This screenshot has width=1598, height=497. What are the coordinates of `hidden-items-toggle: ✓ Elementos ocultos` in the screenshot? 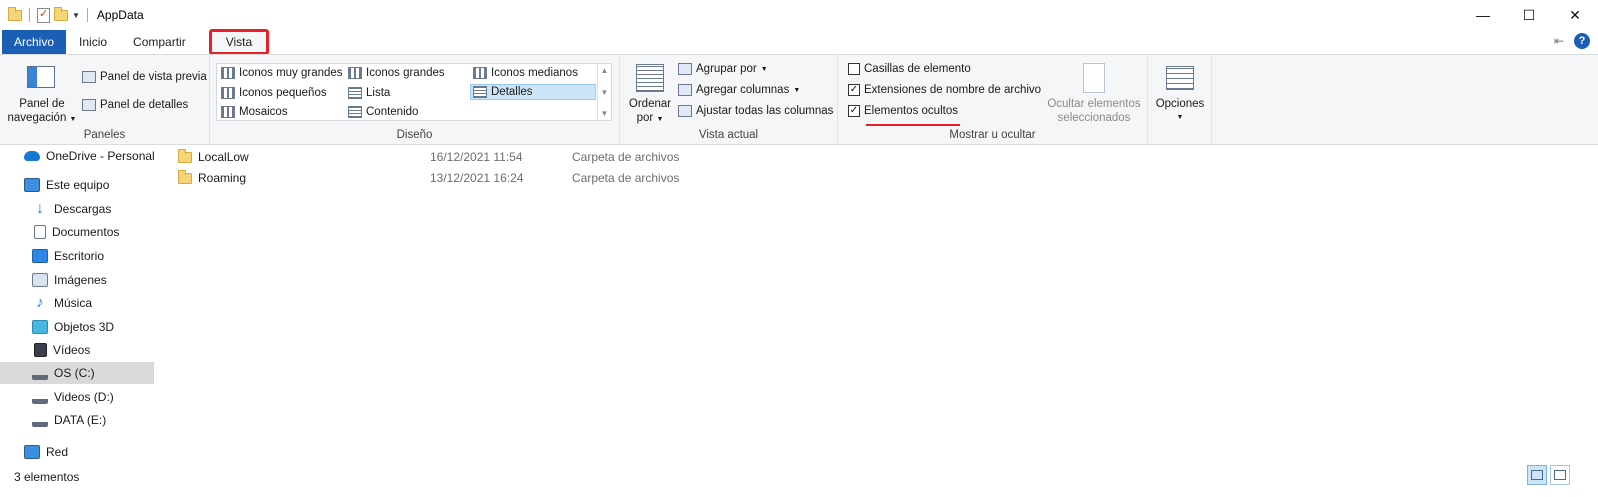 It's located at (903, 111).